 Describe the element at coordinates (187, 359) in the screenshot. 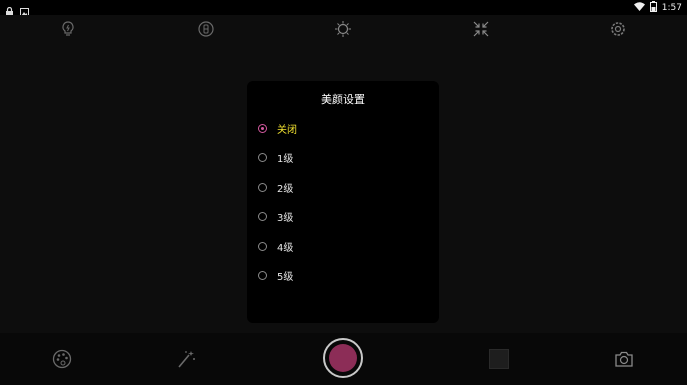

I see `beauty-wand-icon` at that location.